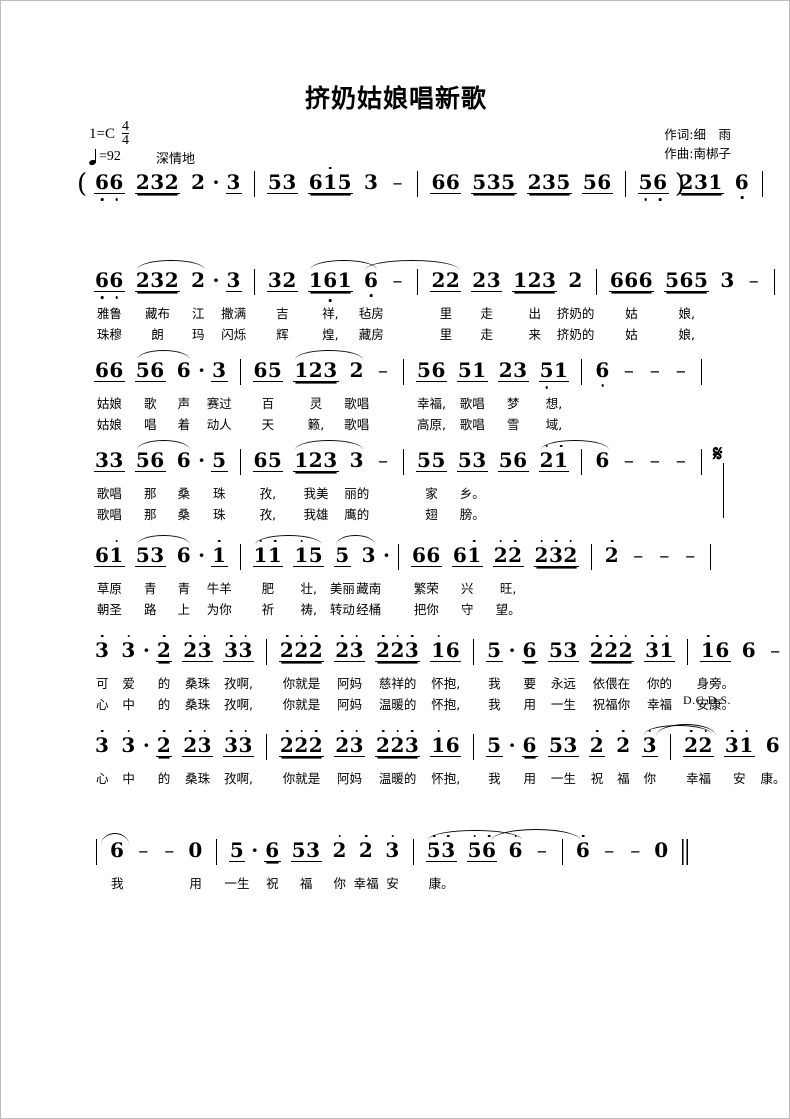 The width and height of the screenshot is (790, 1119). Describe the element at coordinates (198, 313) in the screenshot. I see `lyric-syllable: 江` at that location.